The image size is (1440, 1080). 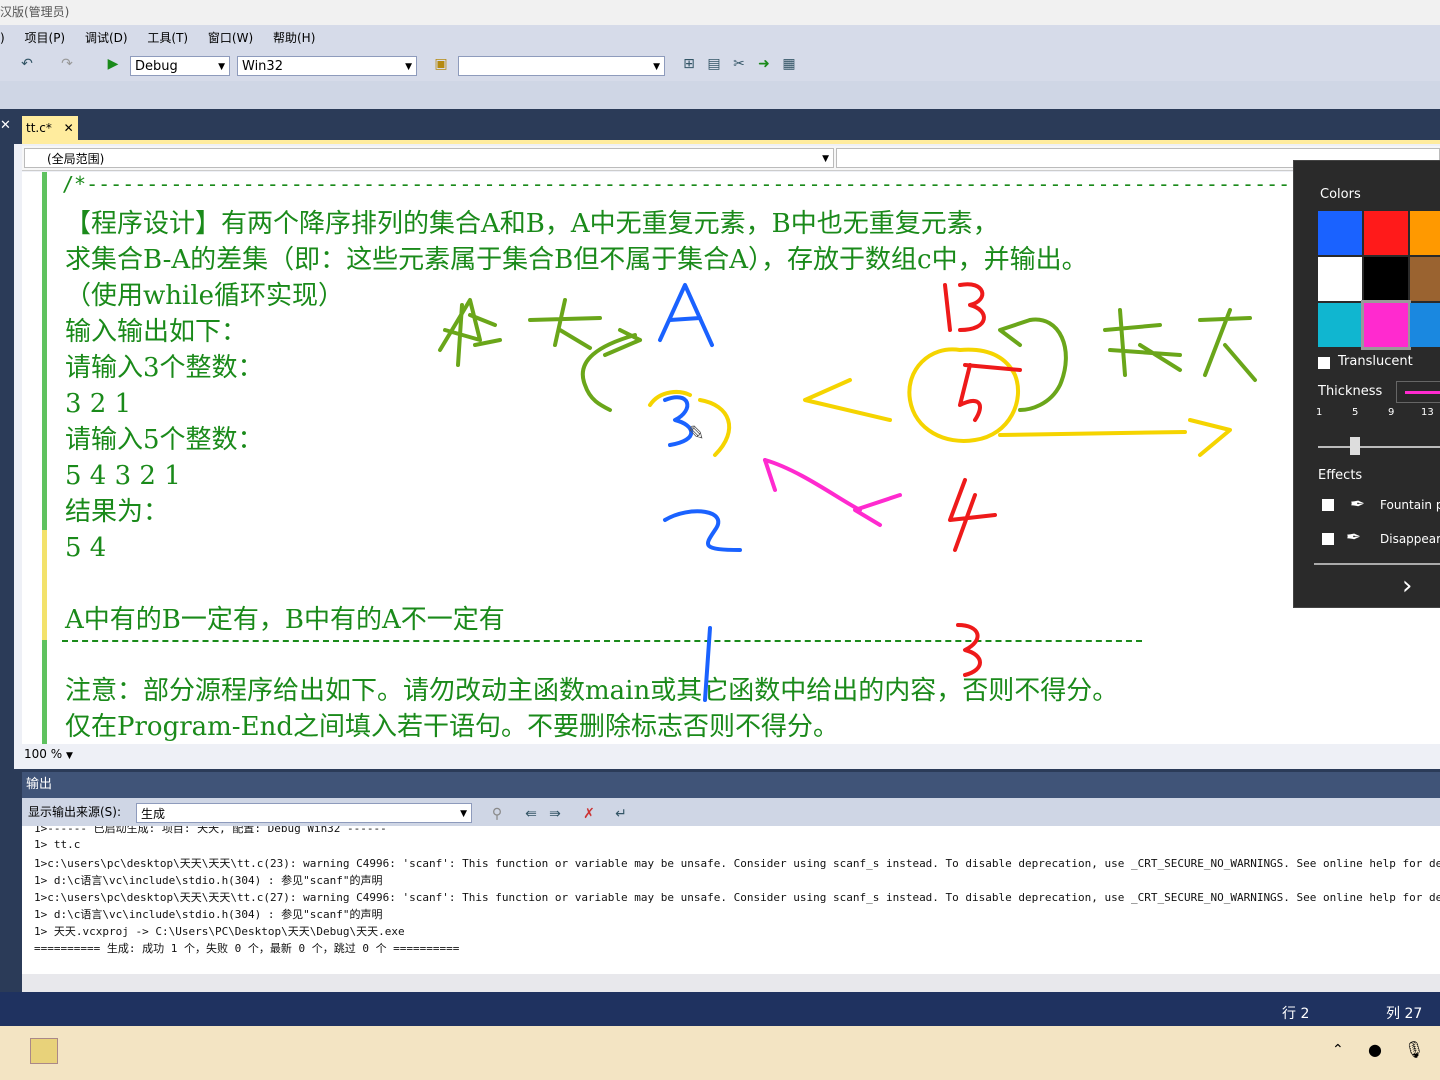 What do you see at coordinates (441, 64) in the screenshot?
I see `find-in-files-icon: ▣` at bounding box center [441, 64].